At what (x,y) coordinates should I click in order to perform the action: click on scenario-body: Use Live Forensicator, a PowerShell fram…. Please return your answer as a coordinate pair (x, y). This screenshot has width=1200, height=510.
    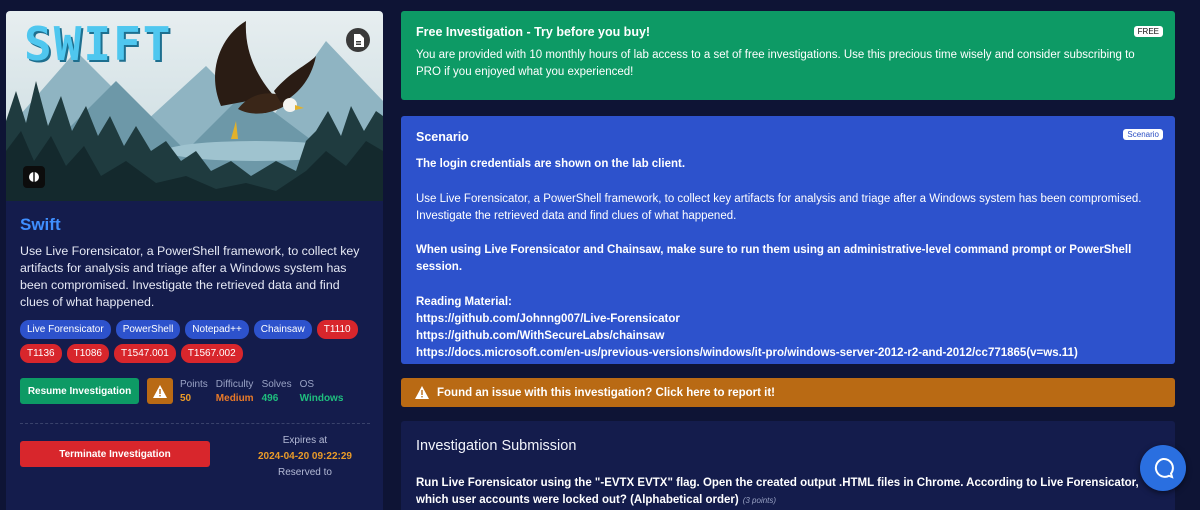
    Looking at the image, I should click on (779, 207).